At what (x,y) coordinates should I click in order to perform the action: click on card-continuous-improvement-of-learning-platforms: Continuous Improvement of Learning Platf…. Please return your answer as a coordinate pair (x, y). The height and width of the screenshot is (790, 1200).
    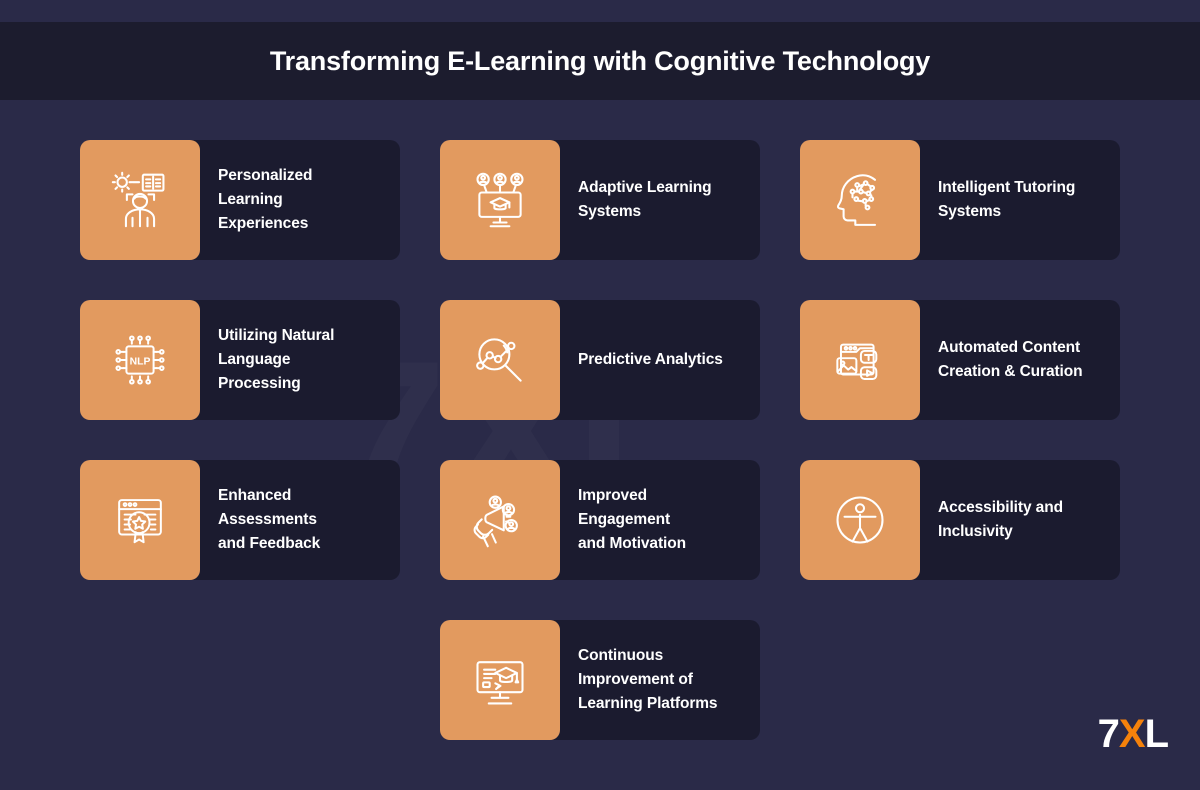
    Looking at the image, I should click on (600, 680).